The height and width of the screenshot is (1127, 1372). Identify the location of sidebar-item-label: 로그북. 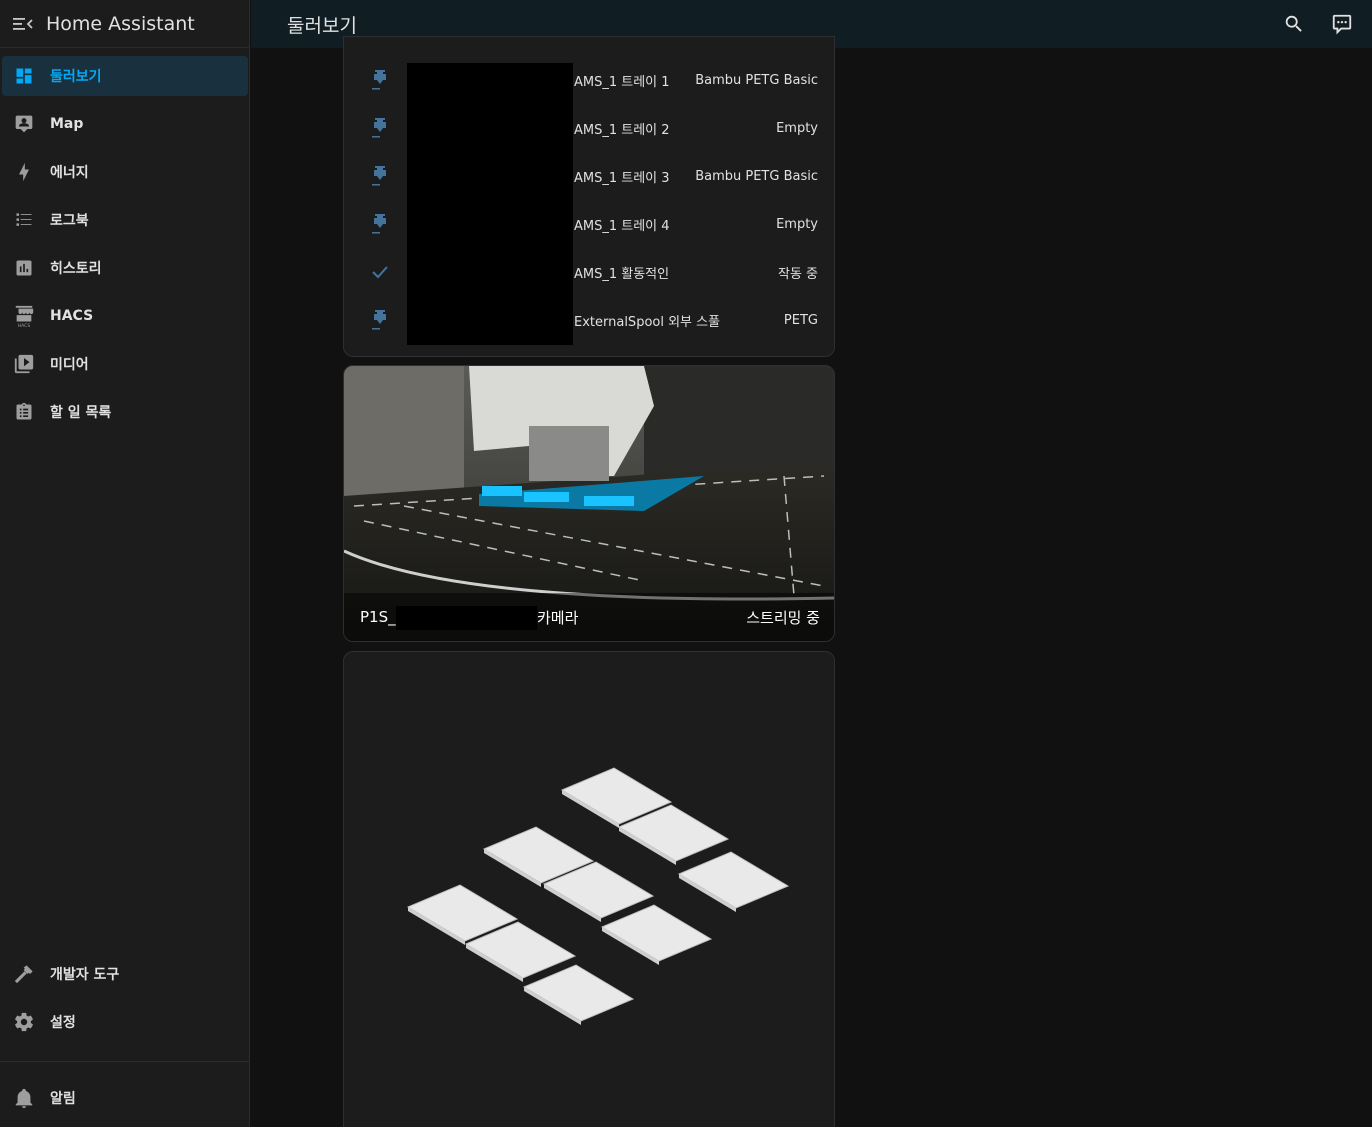
(69, 221).